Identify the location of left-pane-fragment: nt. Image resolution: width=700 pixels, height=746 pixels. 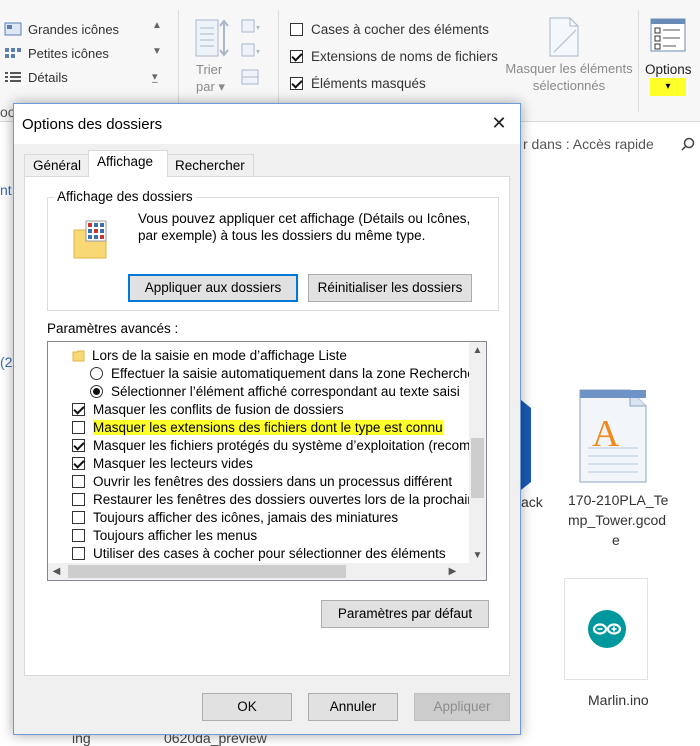
(6, 190).